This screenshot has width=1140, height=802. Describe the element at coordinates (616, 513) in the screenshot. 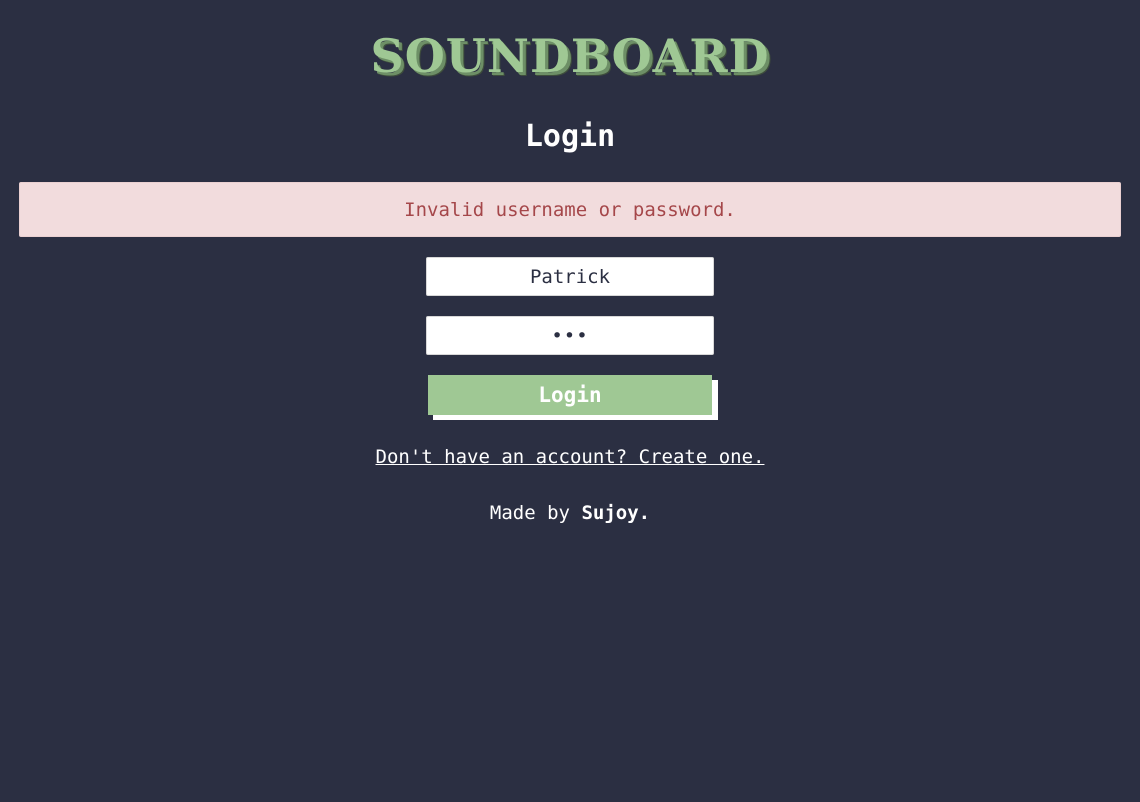

I see `footer-author: Sujoy.` at that location.